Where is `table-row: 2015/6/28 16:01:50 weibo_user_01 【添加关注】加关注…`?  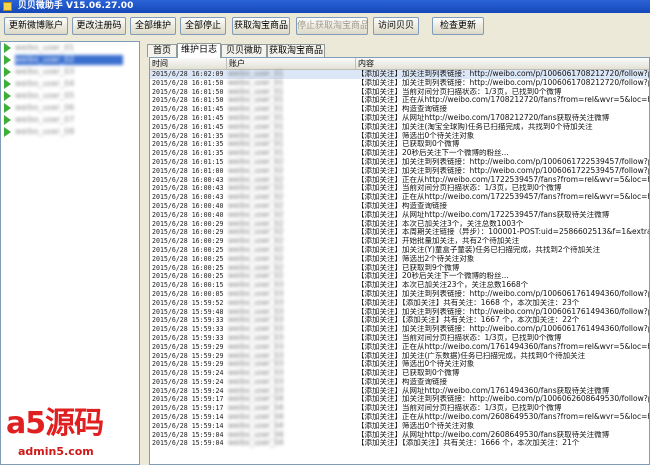
table-row: 2015/6/28 16:01:50 weibo_user_01 【添加关注】加关注… is located at coordinates (399, 83).